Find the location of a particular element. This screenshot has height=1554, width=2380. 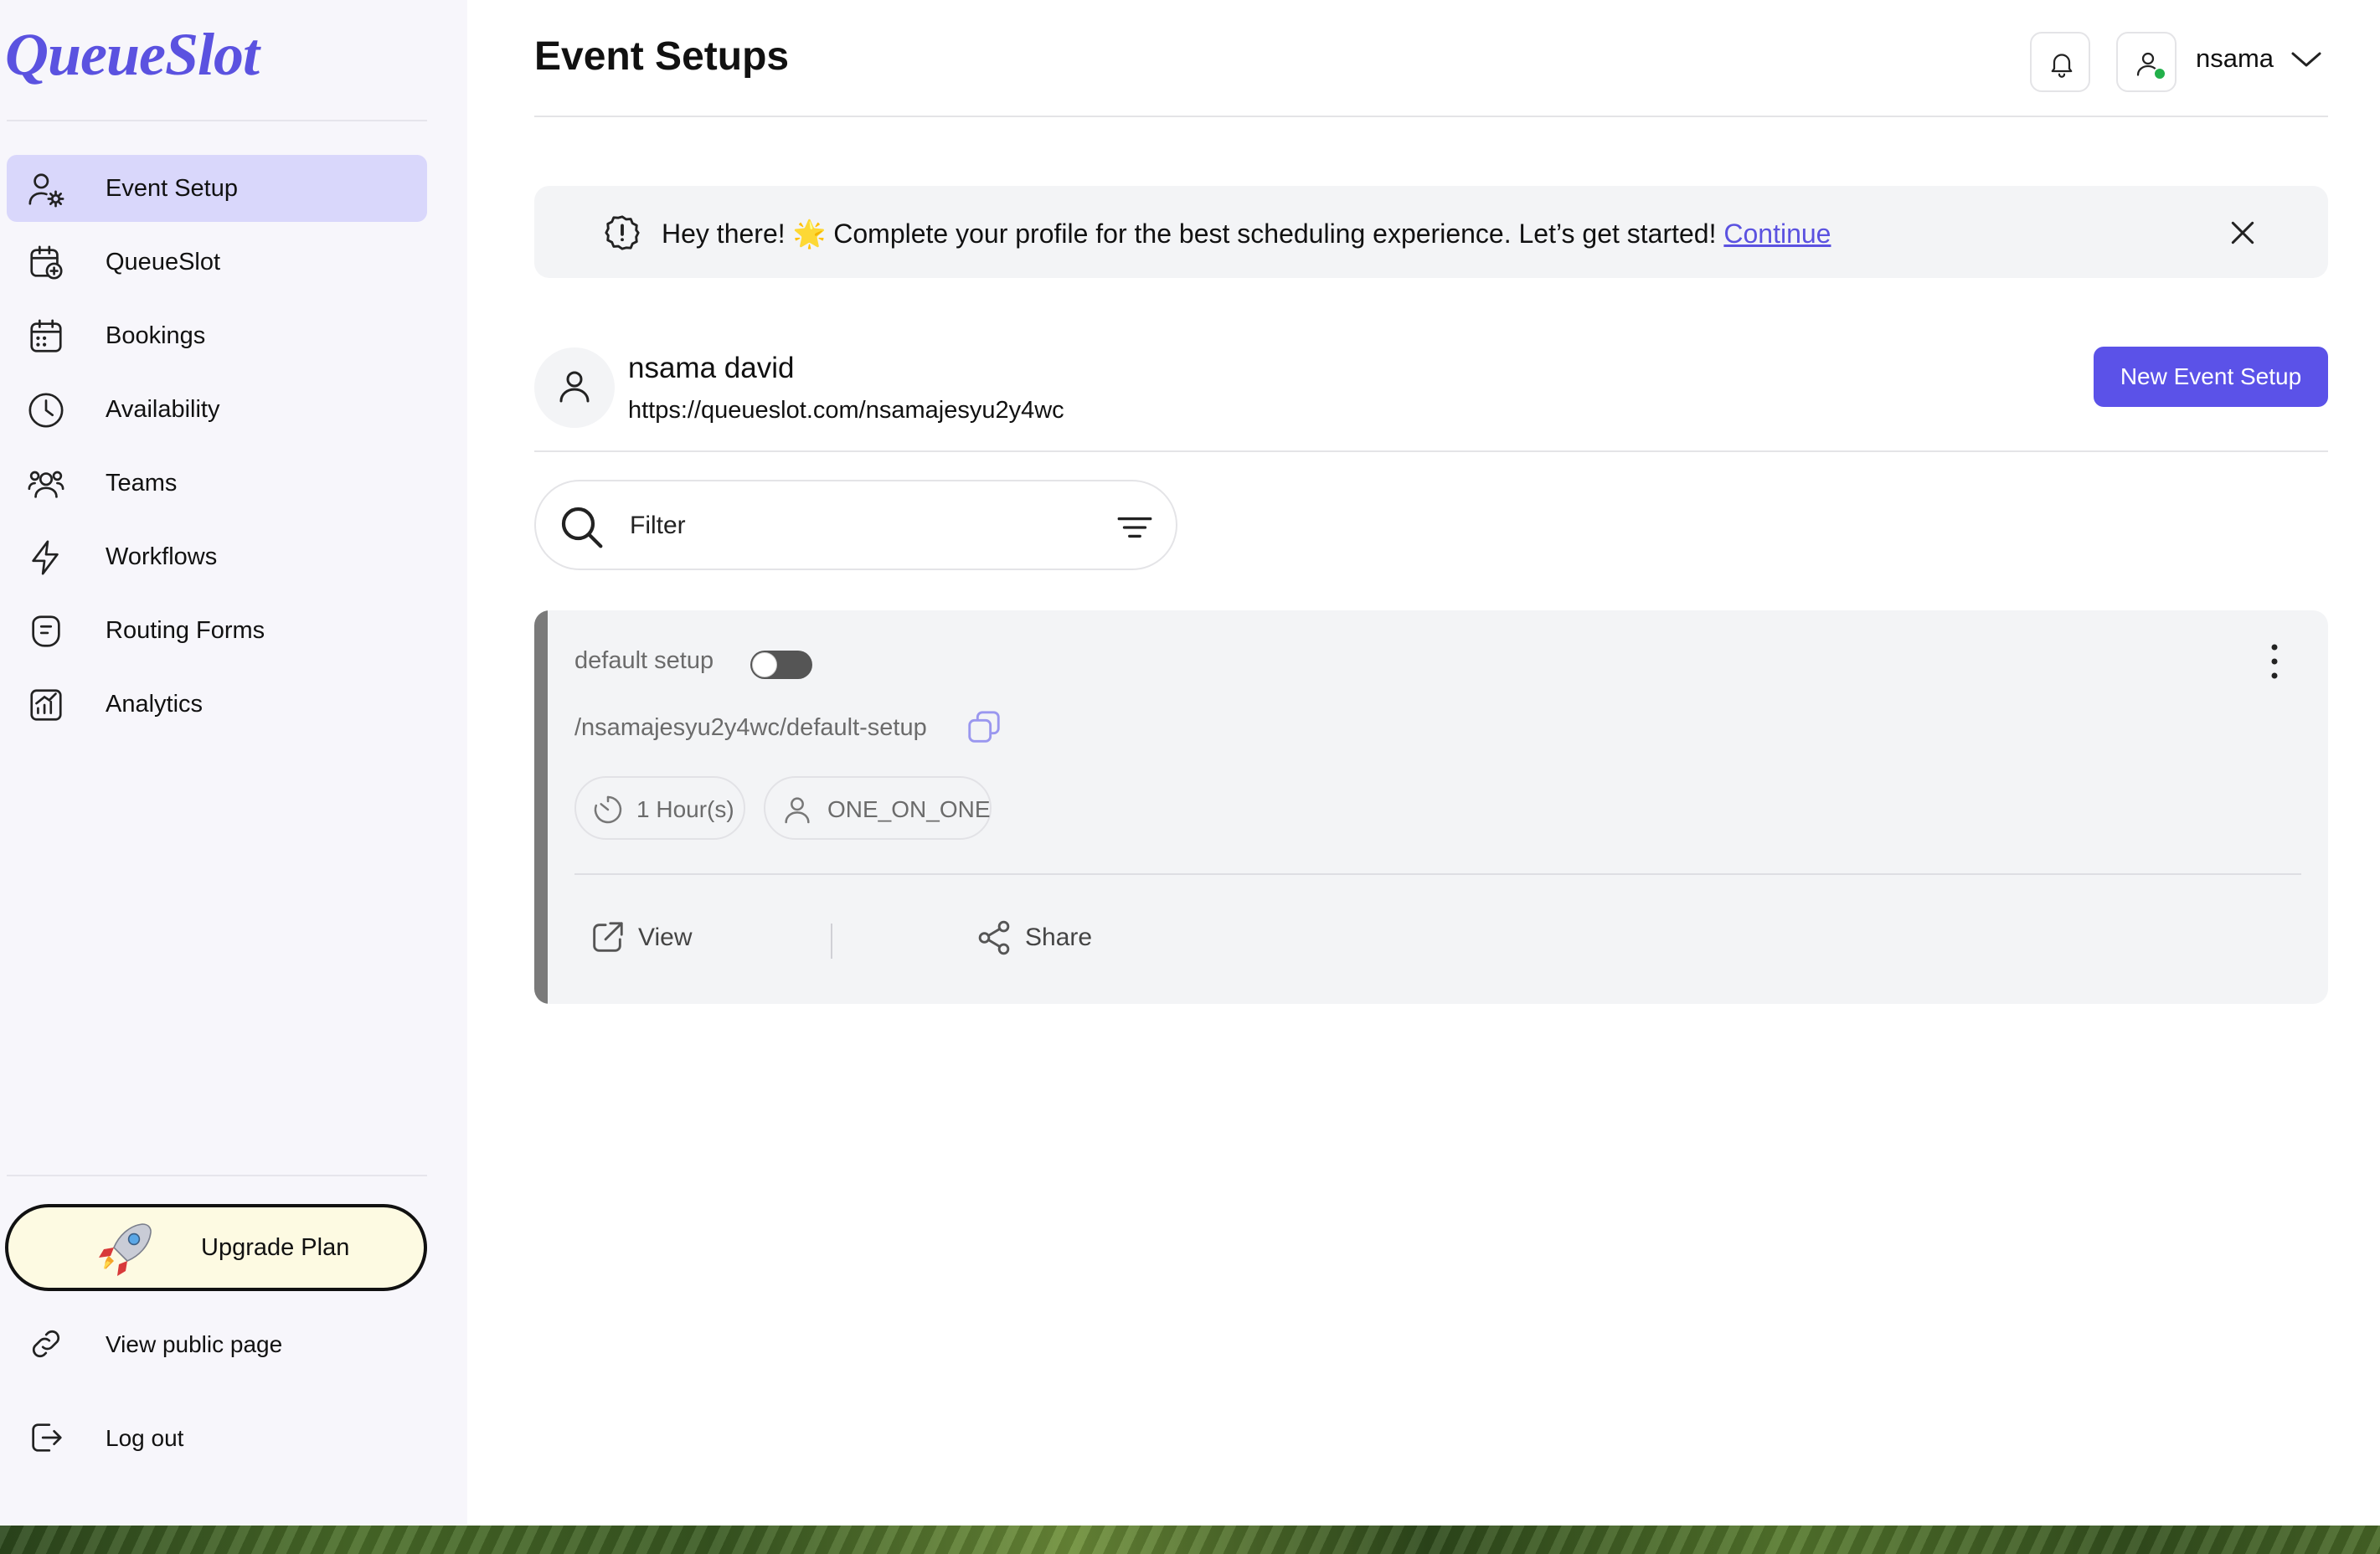

view-public-page-link: View public page is located at coordinates (217, 1344).